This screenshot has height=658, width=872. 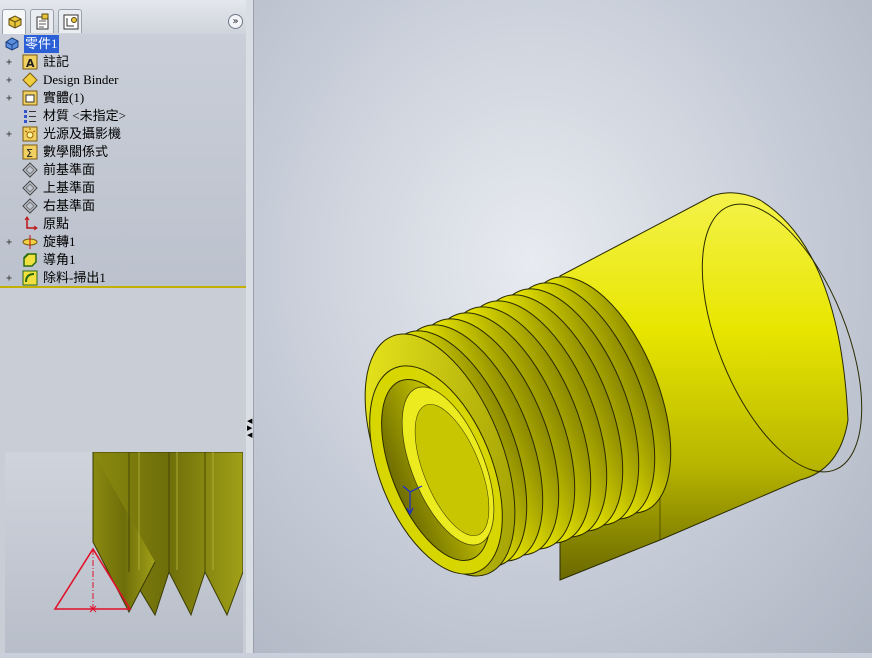 I want to click on tree-item-right-plane: 右基準面, so click(x=123, y=206).